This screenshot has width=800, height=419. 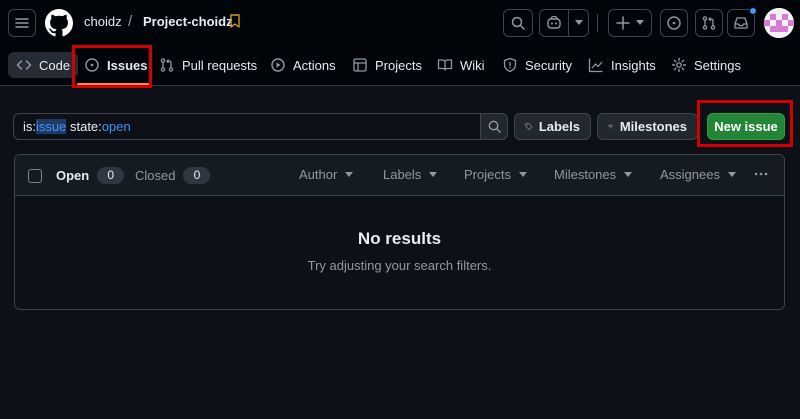 What do you see at coordinates (400, 22) in the screenshot?
I see `top-bar: choidz / Project-choidz` at bounding box center [400, 22].